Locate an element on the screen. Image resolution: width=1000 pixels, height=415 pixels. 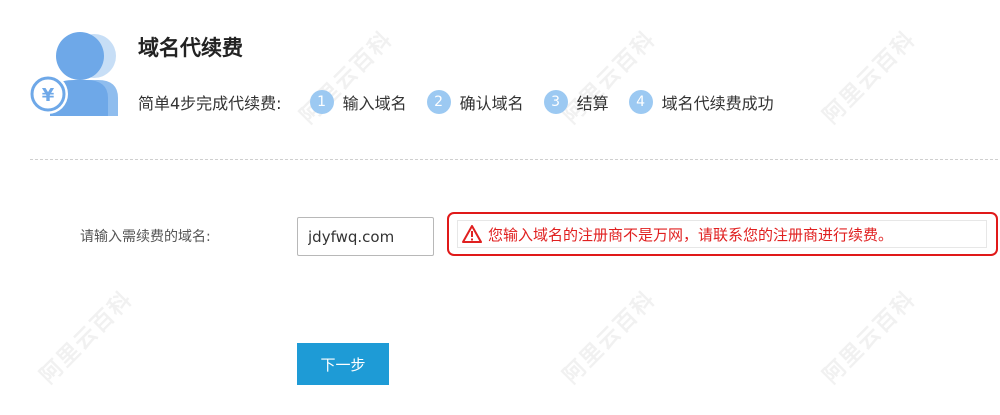
step-4: 4 域名代续费成功 is located at coordinates (701, 102).